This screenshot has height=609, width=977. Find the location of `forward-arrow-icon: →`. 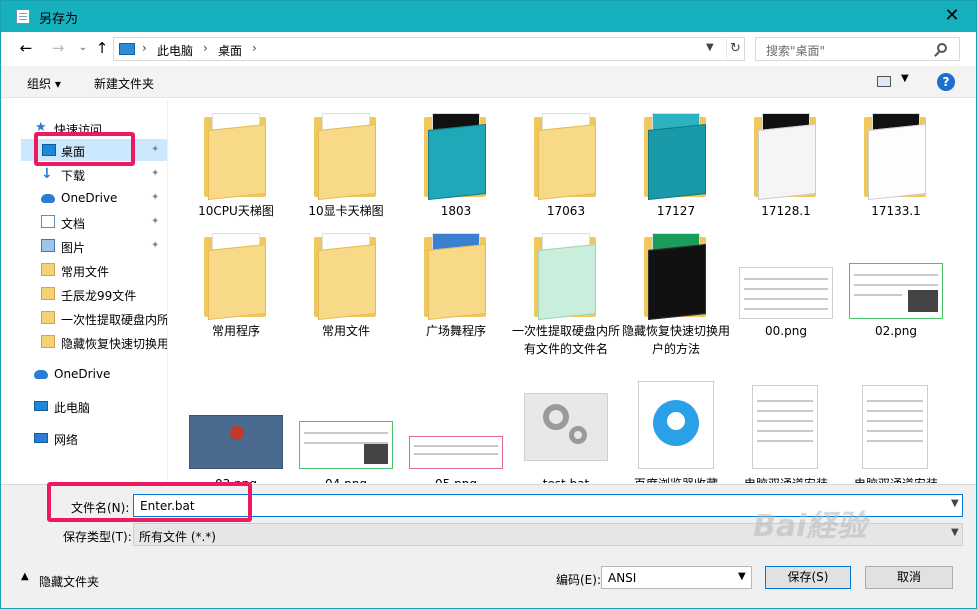

forward-arrow-icon: → is located at coordinates (58, 48).